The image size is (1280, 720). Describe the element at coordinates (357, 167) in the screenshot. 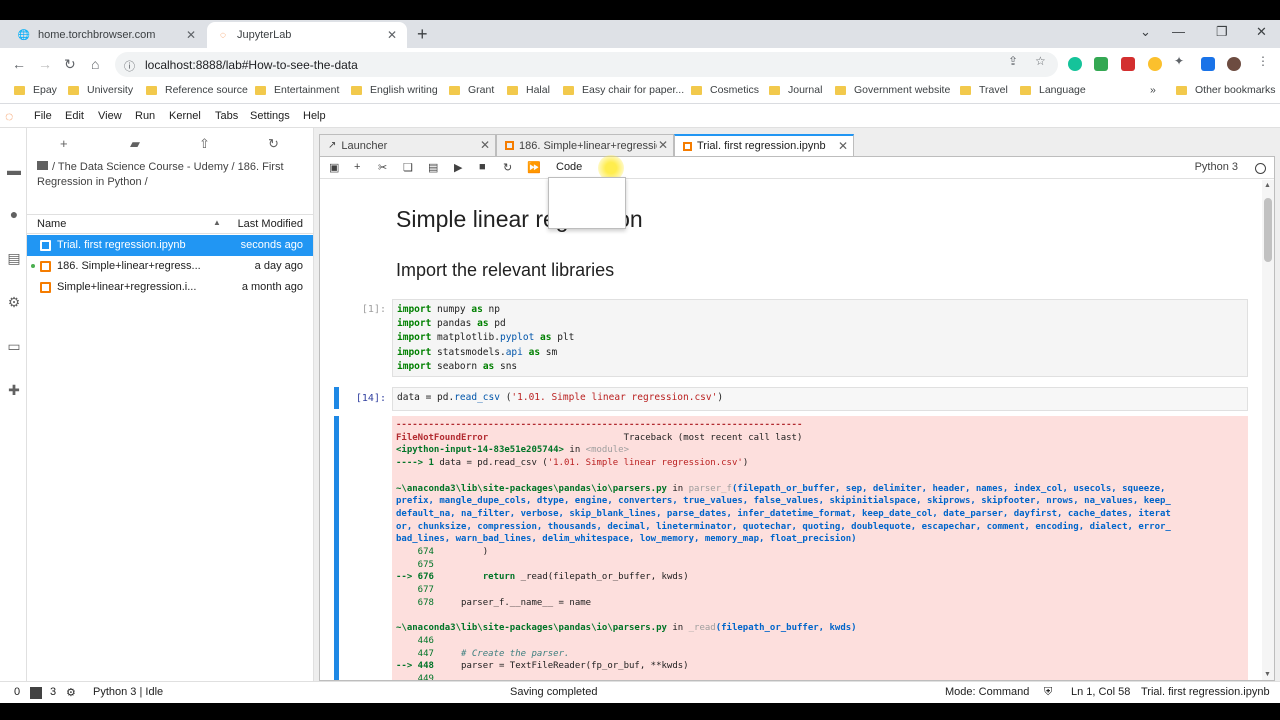

I see `insert-cell-plus-icon: +` at that location.